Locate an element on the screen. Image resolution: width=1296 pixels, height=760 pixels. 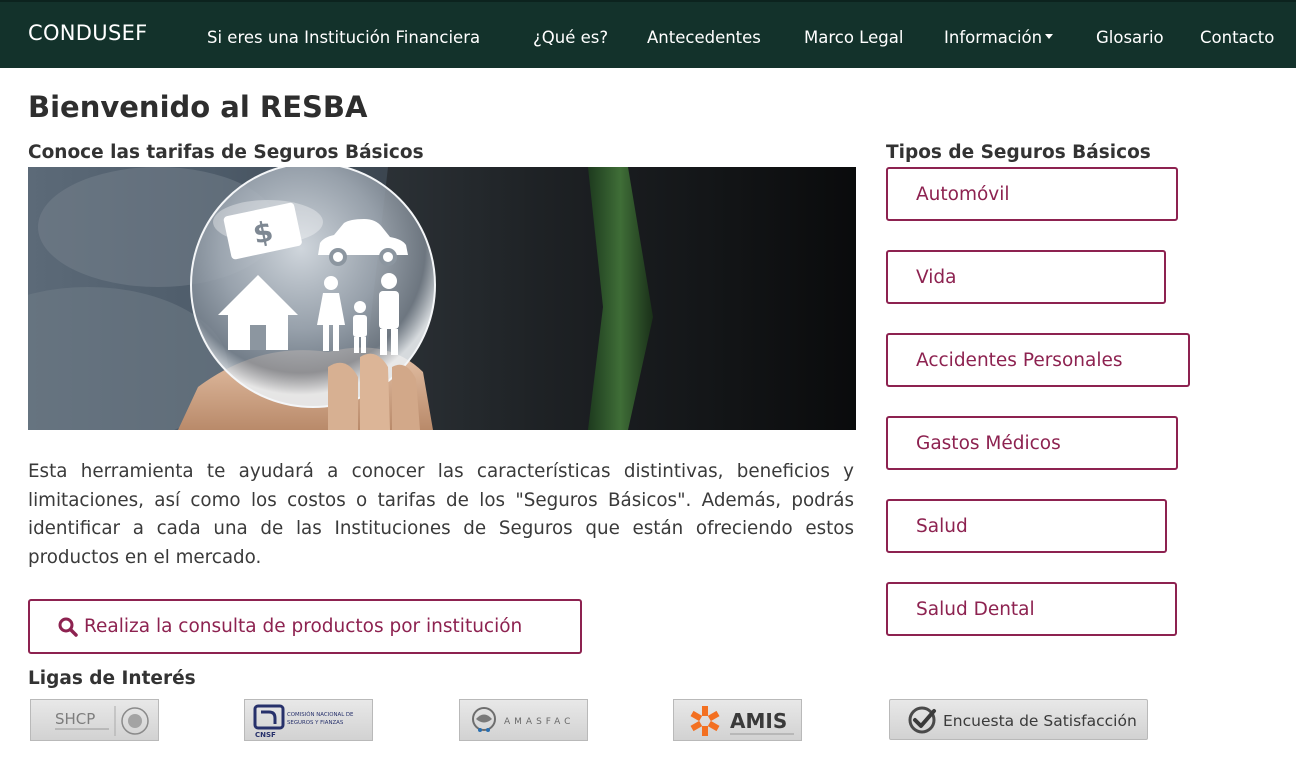
nav-item-que-es: ¿Qué es? is located at coordinates (570, 37).